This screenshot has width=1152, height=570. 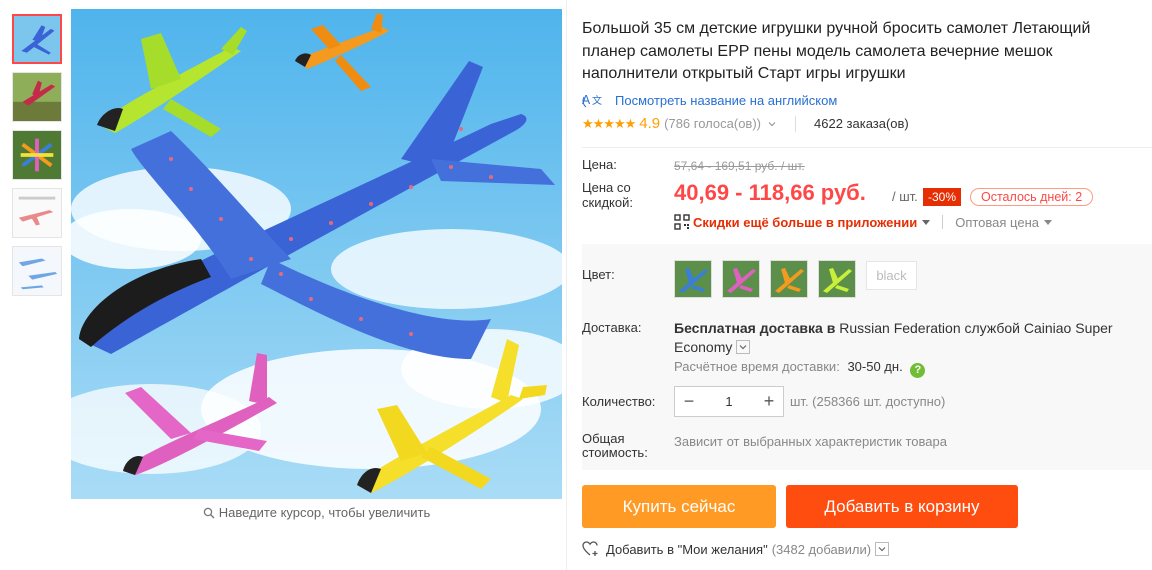 What do you see at coordinates (902, 506) in the screenshot?
I see `add-to-cart-button: Добавить в корзину` at bounding box center [902, 506].